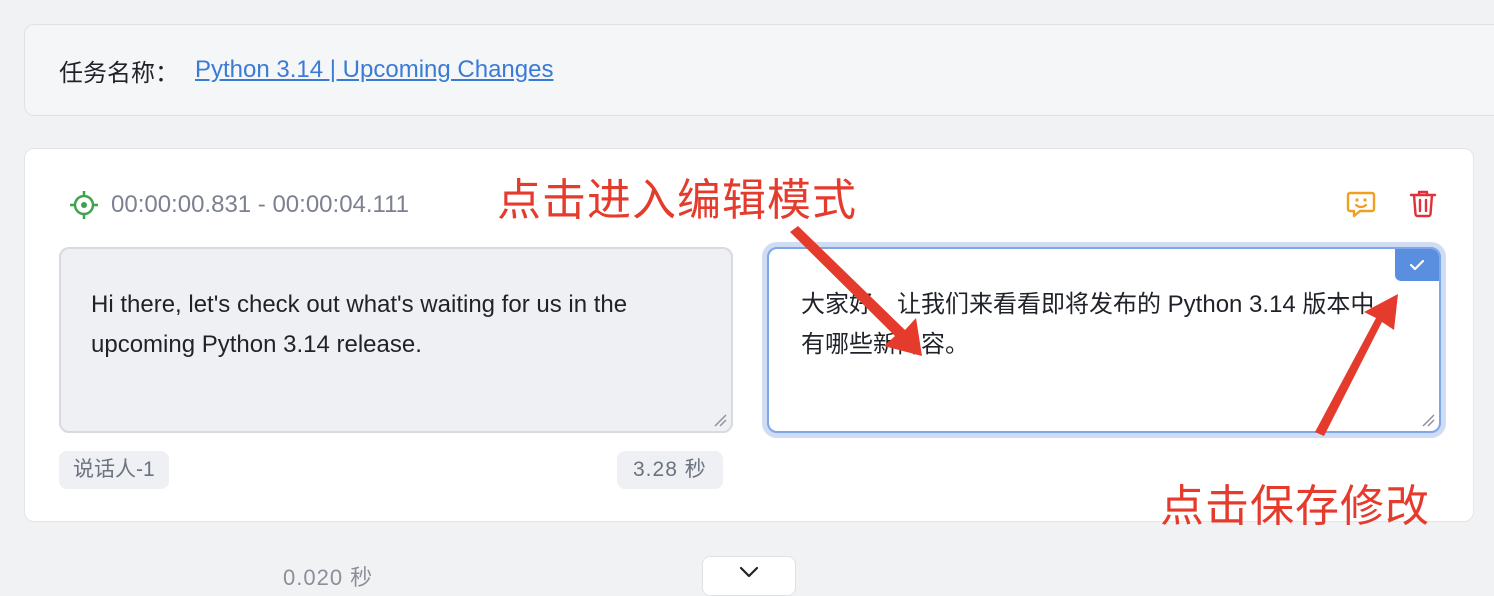 Image resolution: width=1494 pixels, height=596 pixels. I want to click on segment-actions, so click(1392, 203).